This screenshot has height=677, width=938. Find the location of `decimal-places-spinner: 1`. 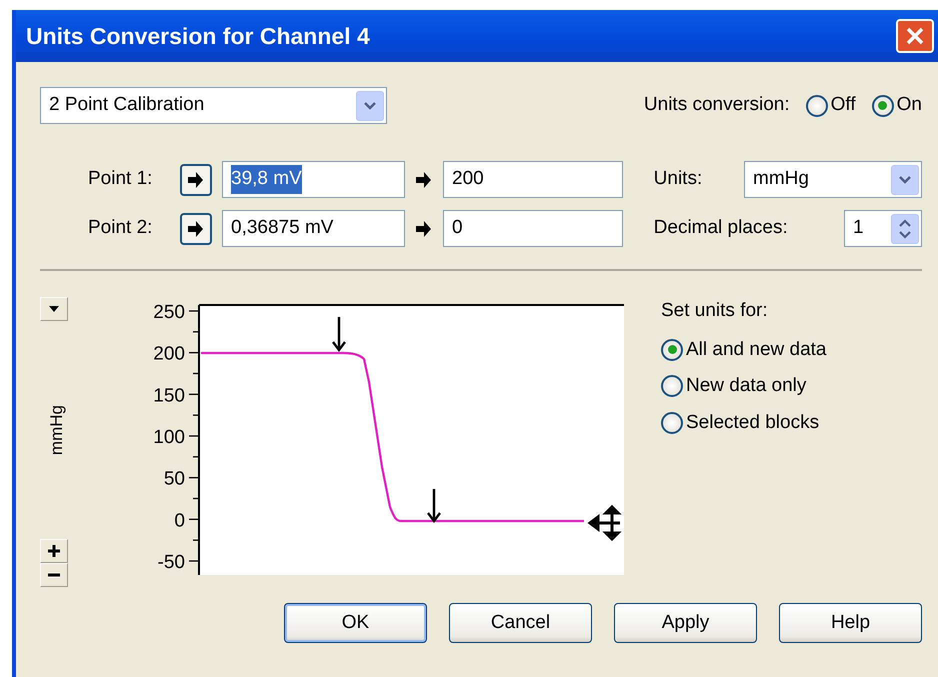

decimal-places-spinner: 1 is located at coordinates (883, 228).